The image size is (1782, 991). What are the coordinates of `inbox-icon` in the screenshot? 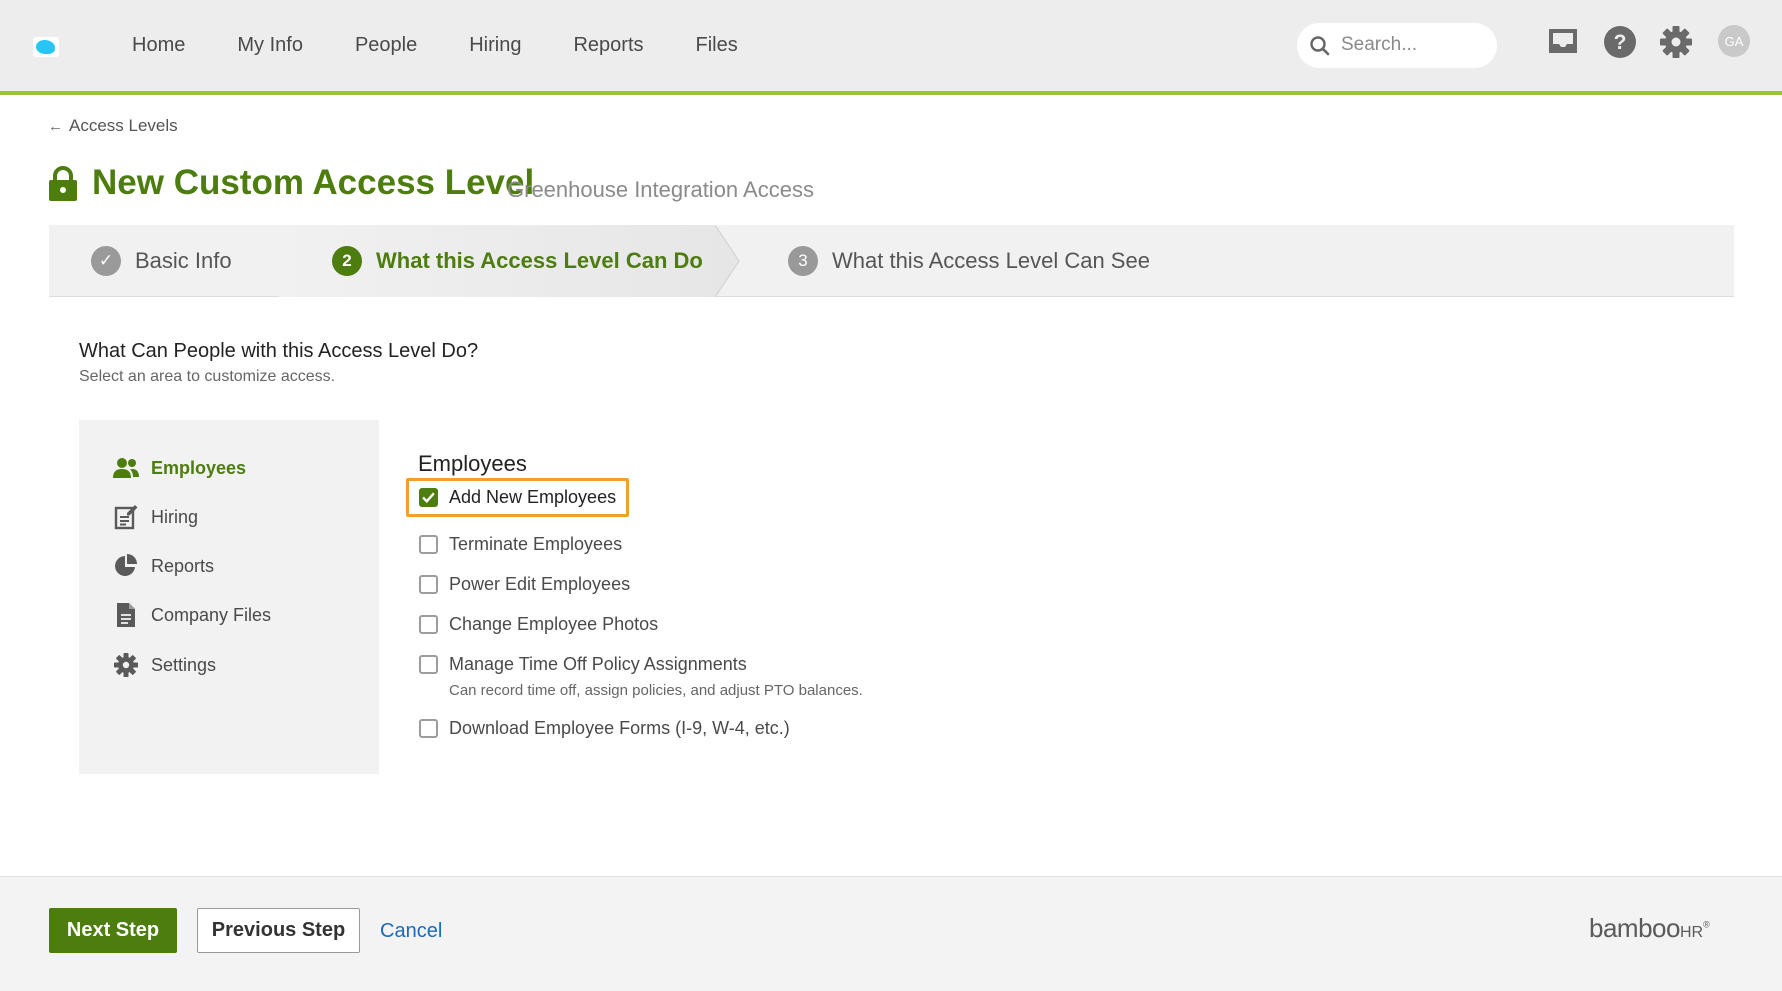 It's located at (1563, 41).